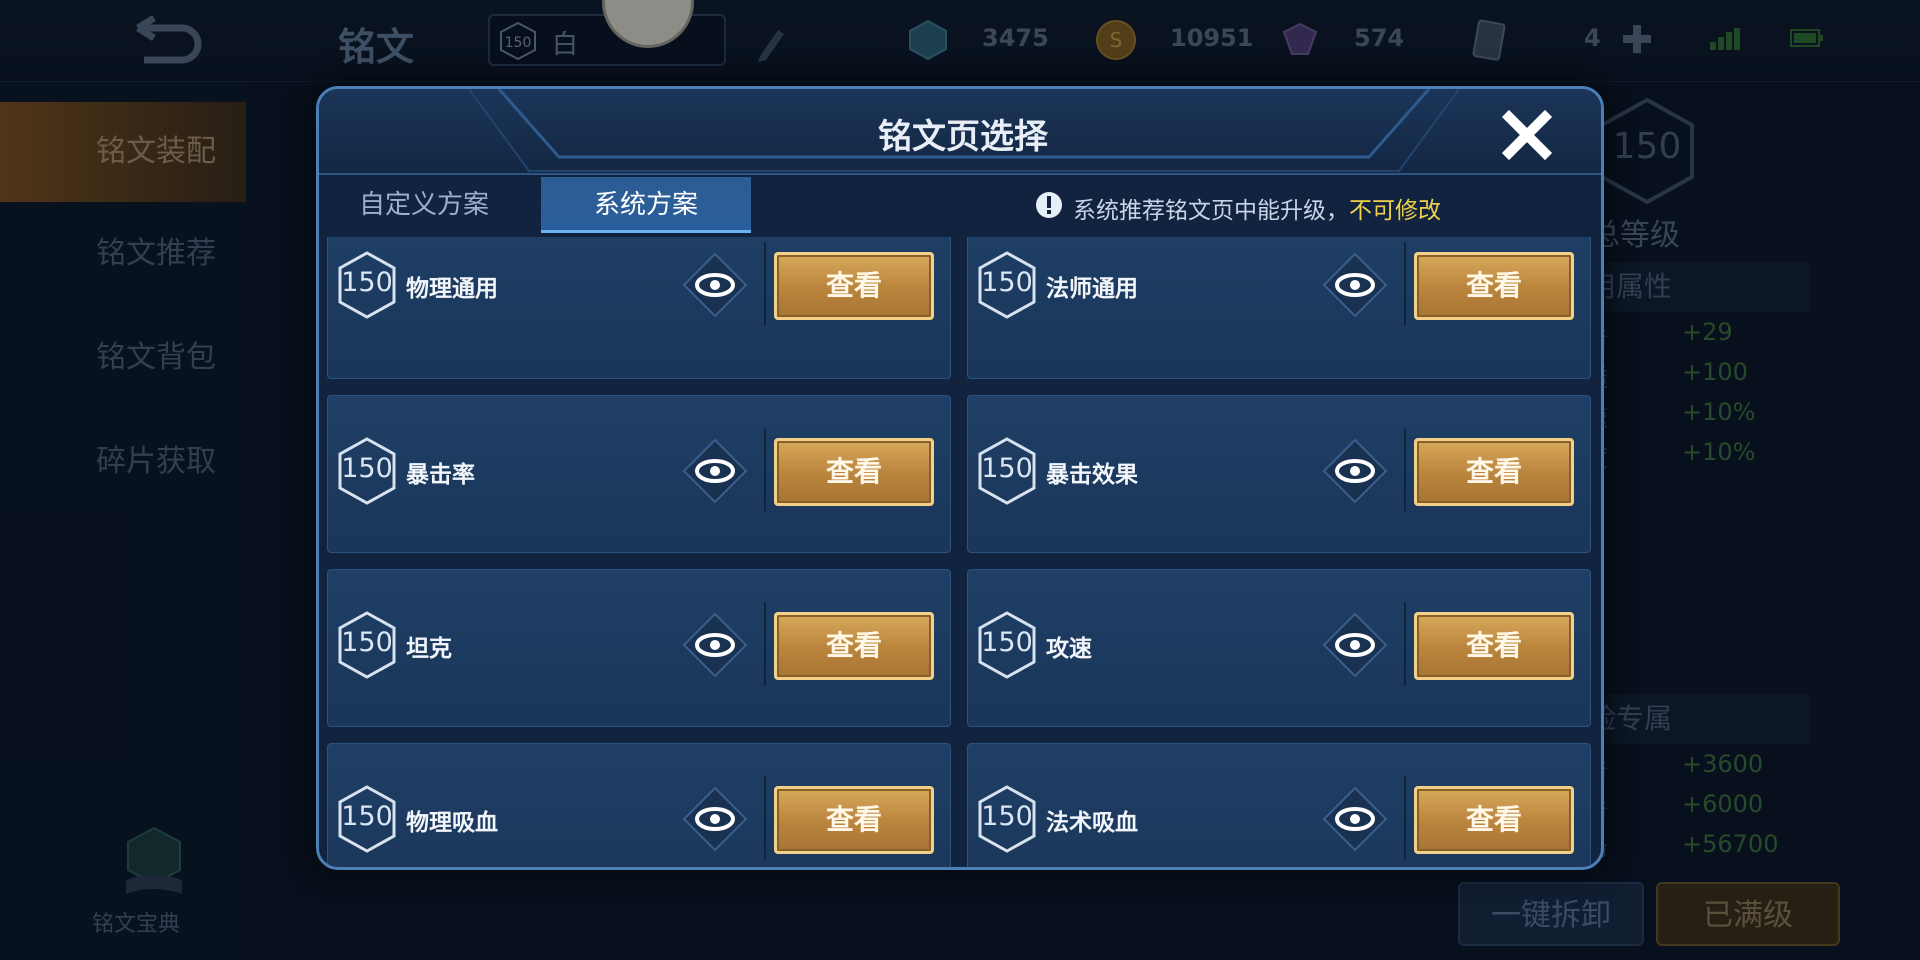  I want to click on list-item: 150 坦克 查看, so click(639, 648).